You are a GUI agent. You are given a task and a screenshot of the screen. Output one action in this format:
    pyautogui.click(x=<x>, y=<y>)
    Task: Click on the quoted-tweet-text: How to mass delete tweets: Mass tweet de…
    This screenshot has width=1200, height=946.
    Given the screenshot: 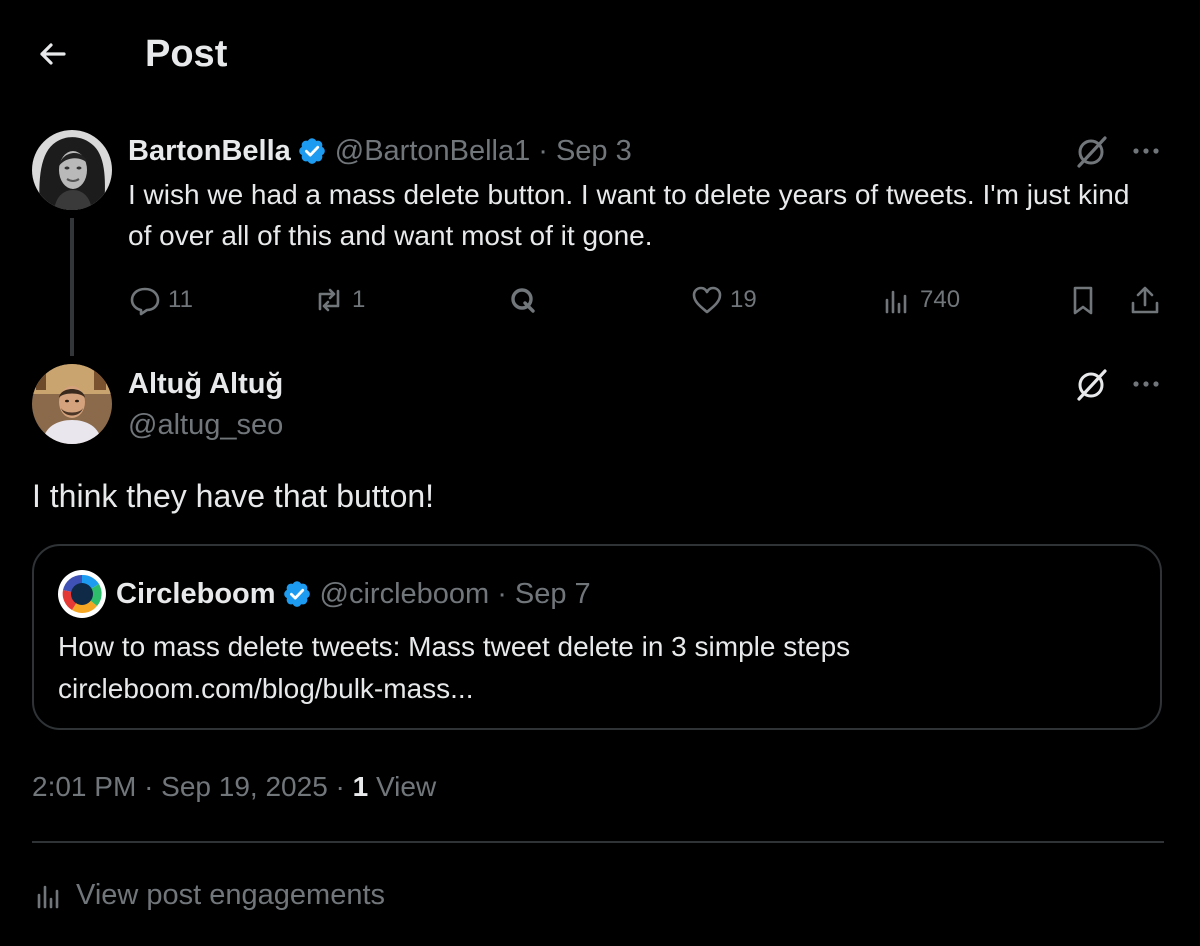 What is the action you would take?
    pyautogui.click(x=598, y=668)
    